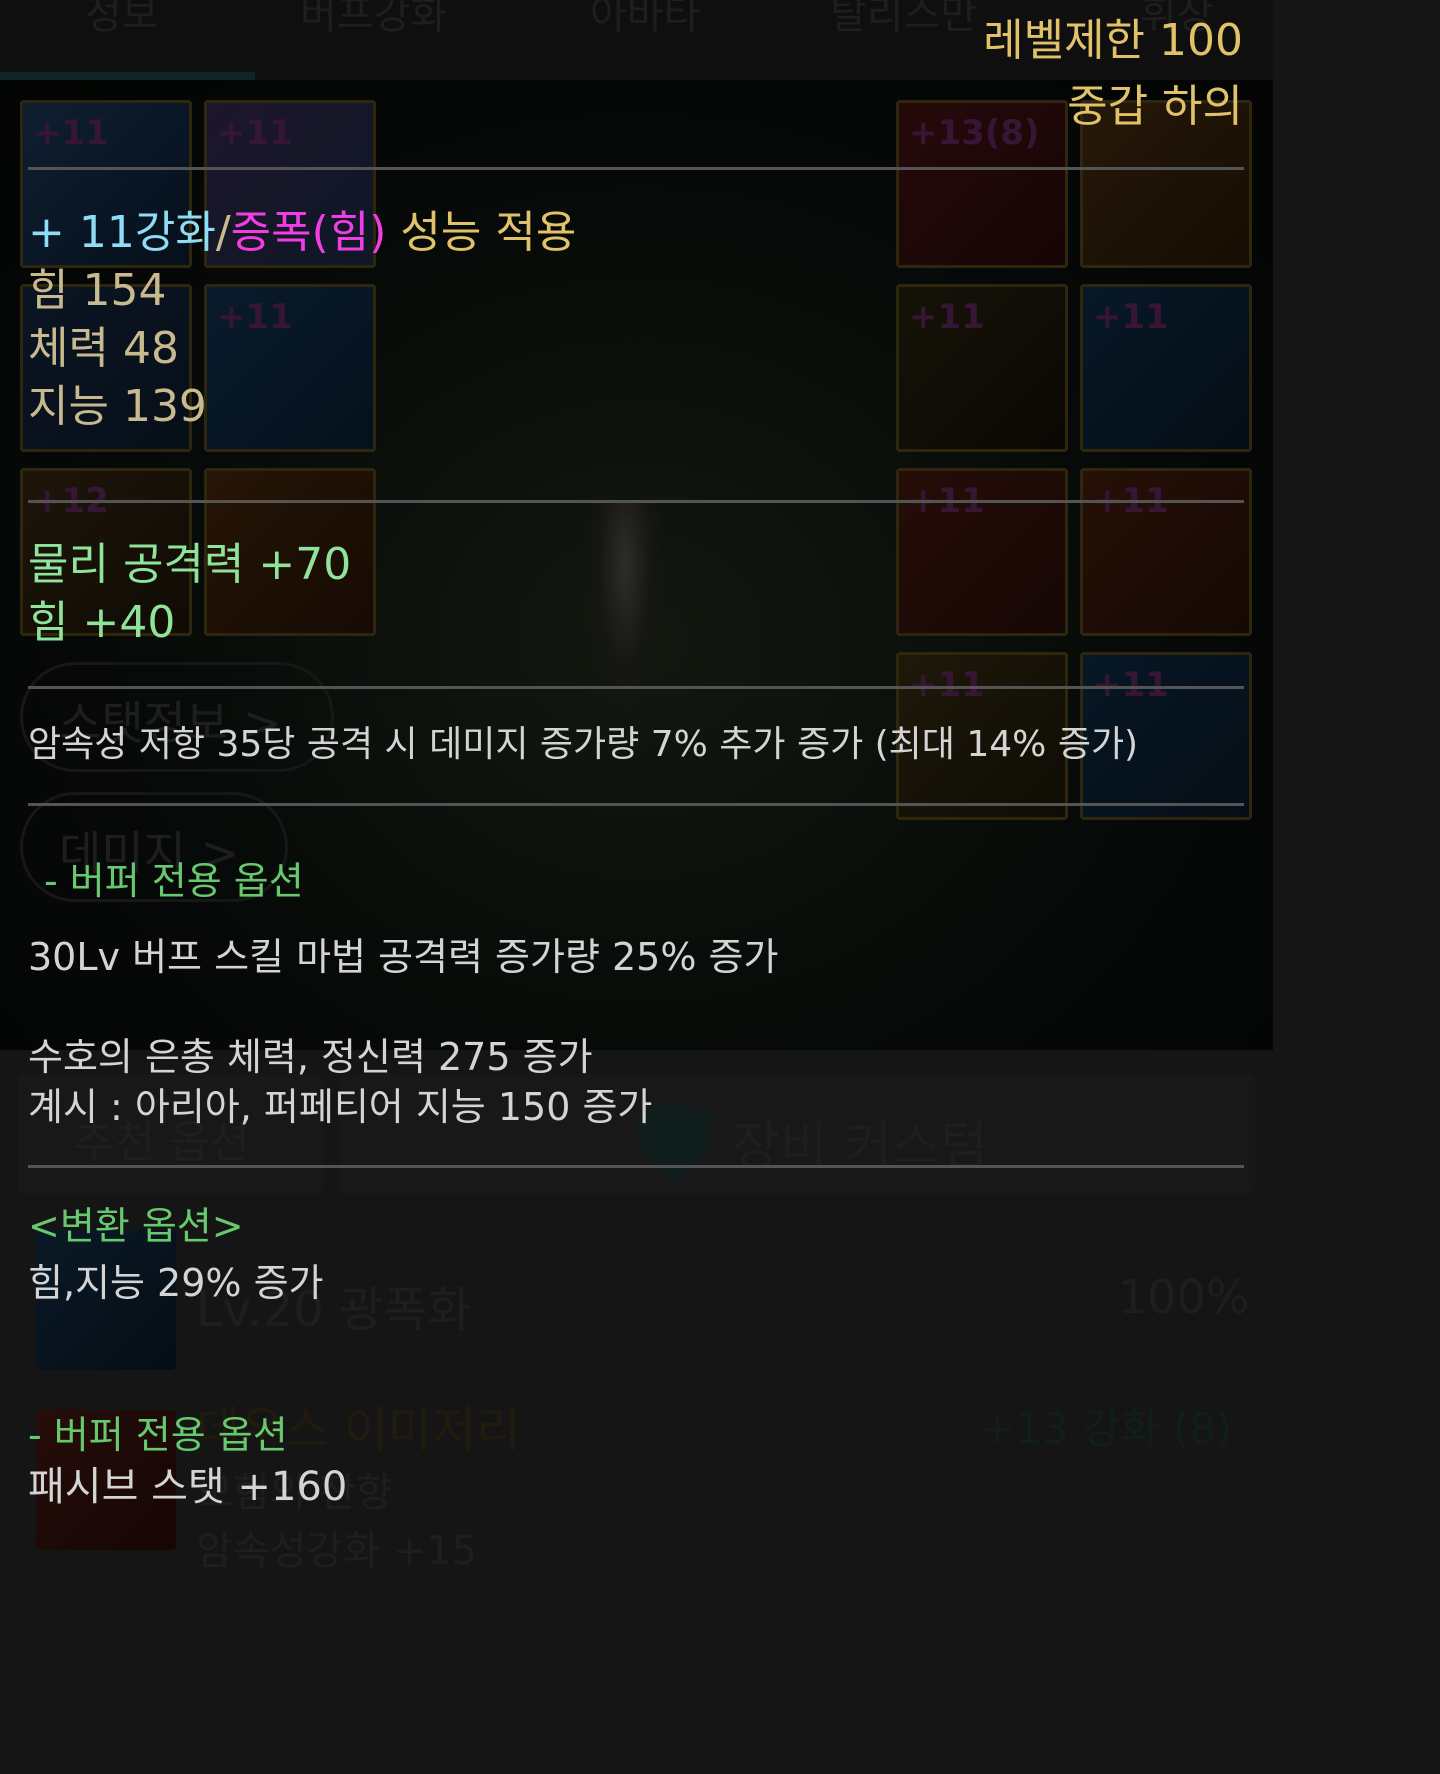  What do you see at coordinates (103, 348) in the screenshot?
I see `stat-vit: 체력 48` at bounding box center [103, 348].